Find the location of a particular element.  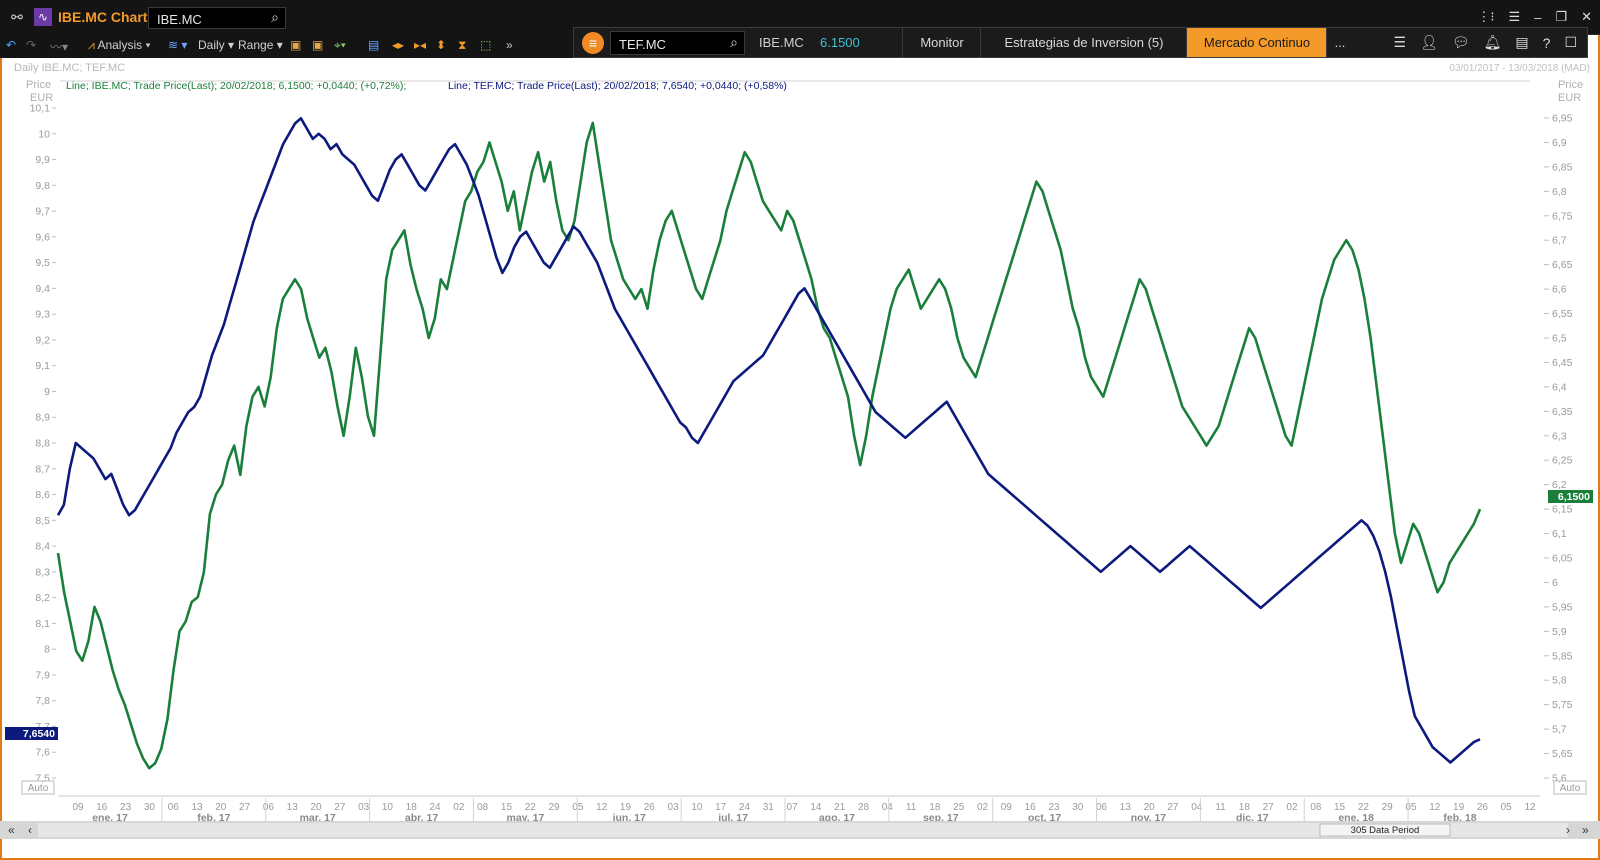

expand-toolbar-icon: » is located at coordinates (509, 45).